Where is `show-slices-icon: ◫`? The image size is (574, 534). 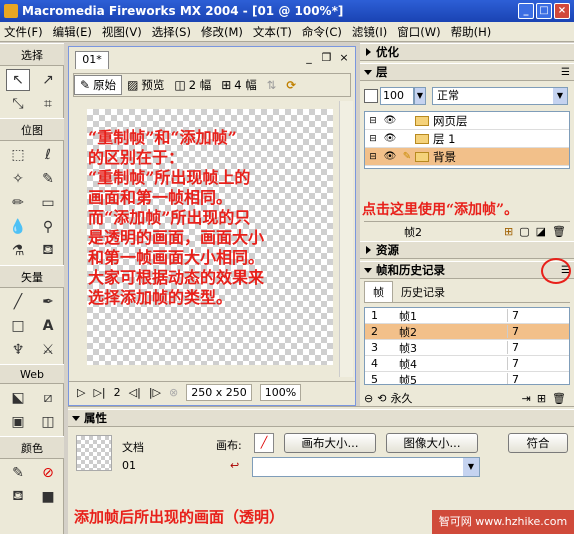 show-slices-icon: ◫ is located at coordinates (48, 422).